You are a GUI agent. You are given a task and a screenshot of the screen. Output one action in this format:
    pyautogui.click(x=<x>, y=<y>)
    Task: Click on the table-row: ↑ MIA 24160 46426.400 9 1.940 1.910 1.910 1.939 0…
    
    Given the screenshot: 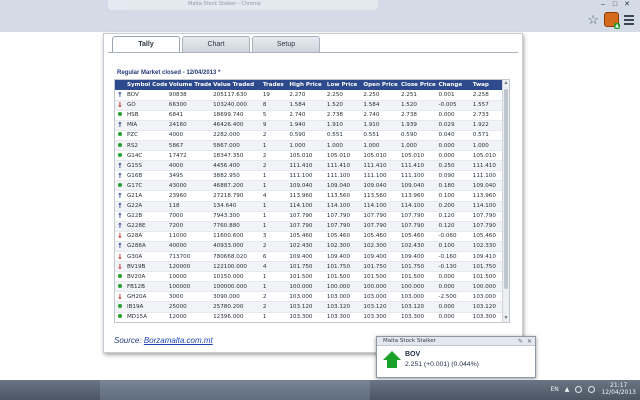 What is the action you would take?
    pyautogui.click(x=309, y=125)
    